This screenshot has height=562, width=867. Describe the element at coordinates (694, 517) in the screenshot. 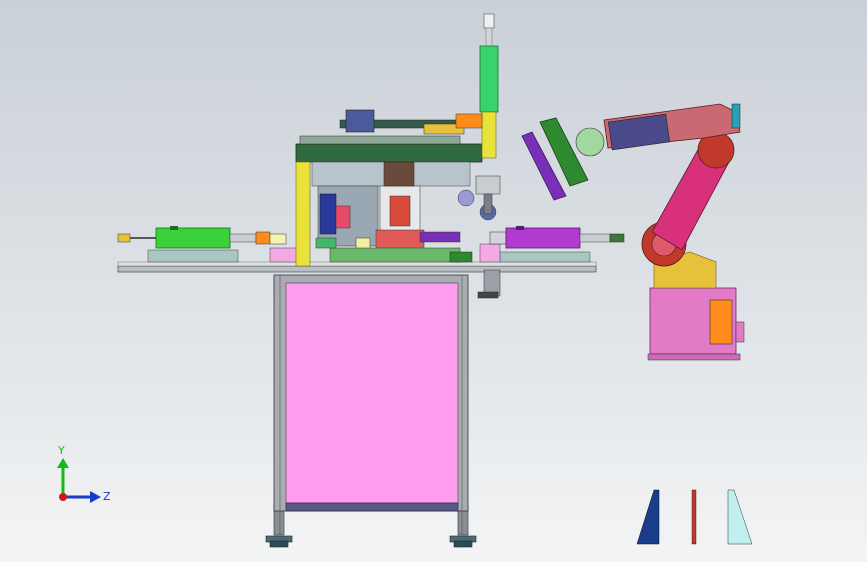

I see `view-orientation-wedge-icon` at that location.